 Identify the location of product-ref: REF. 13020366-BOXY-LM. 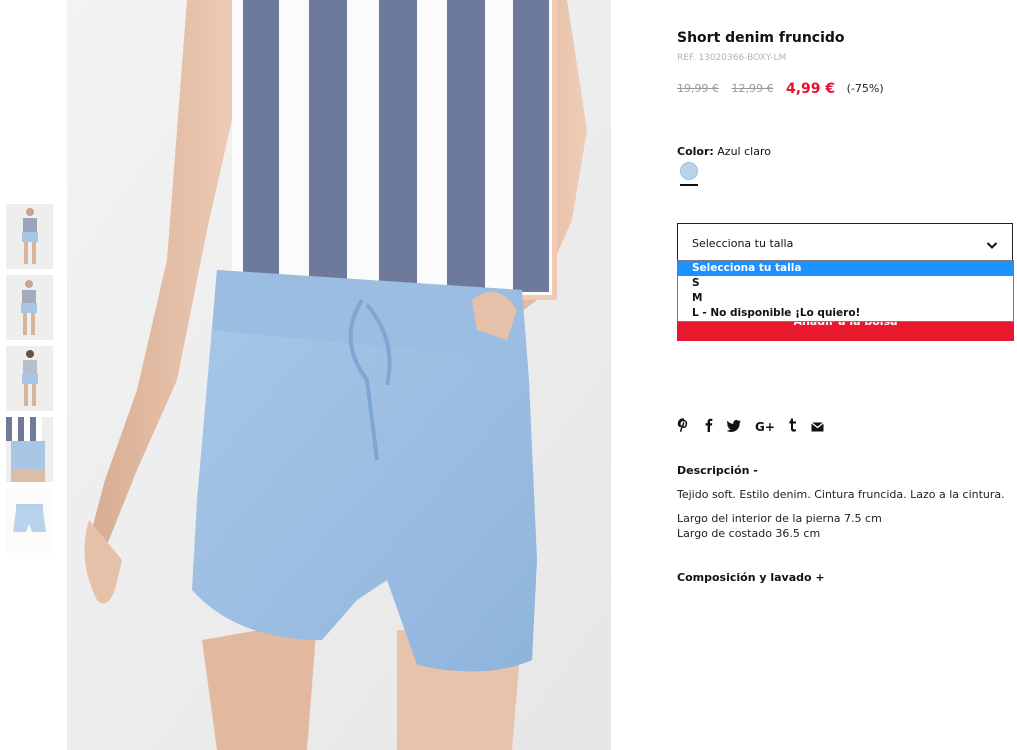
(732, 58).